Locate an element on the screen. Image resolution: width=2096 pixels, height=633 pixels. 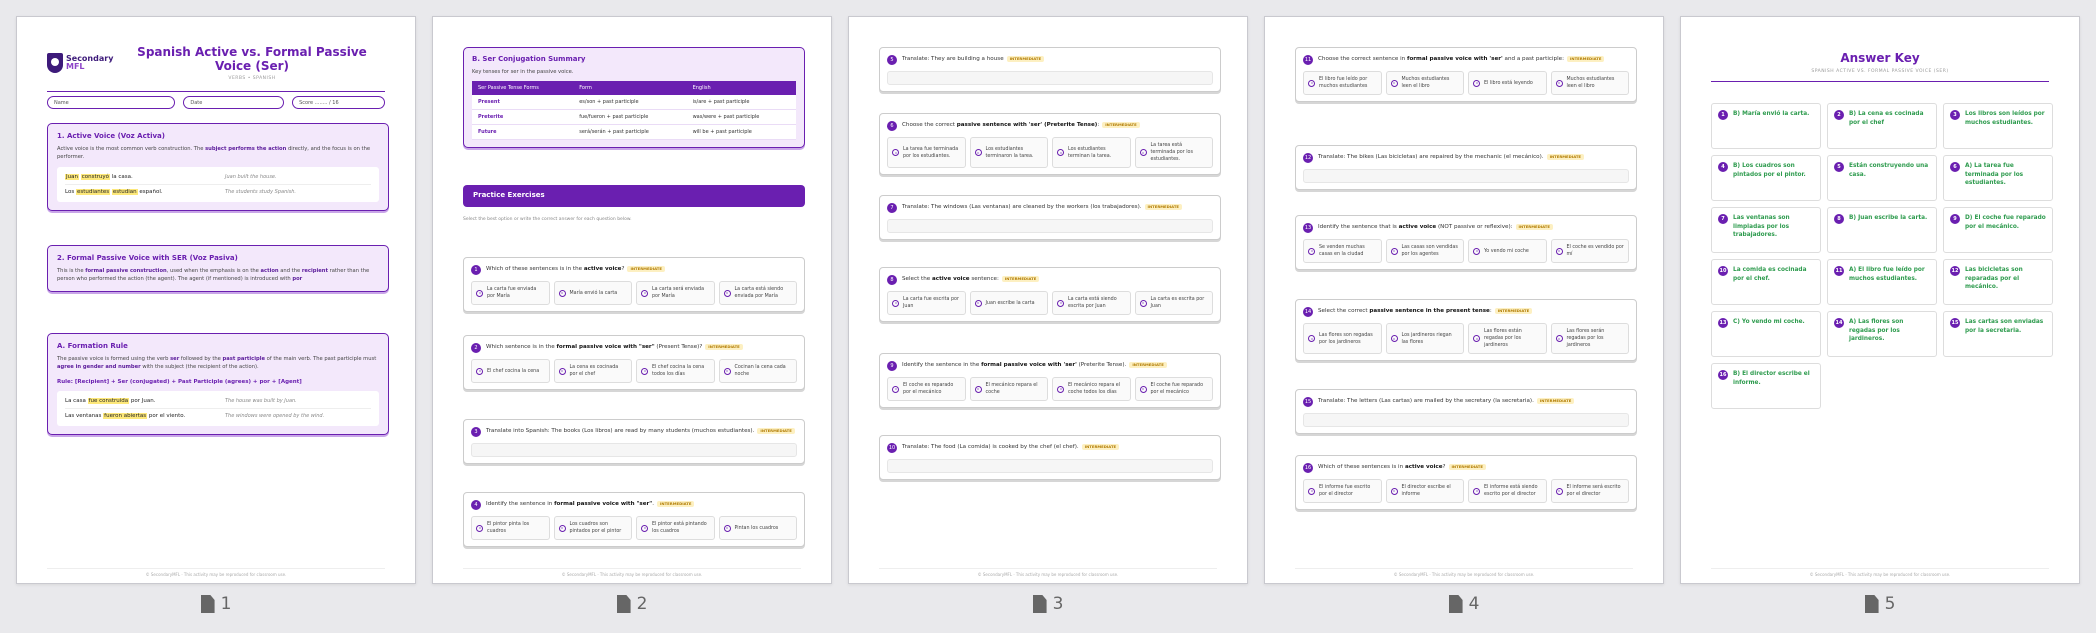
answer-option: El chef cocina la cena todos los días is located at coordinates (675, 371).